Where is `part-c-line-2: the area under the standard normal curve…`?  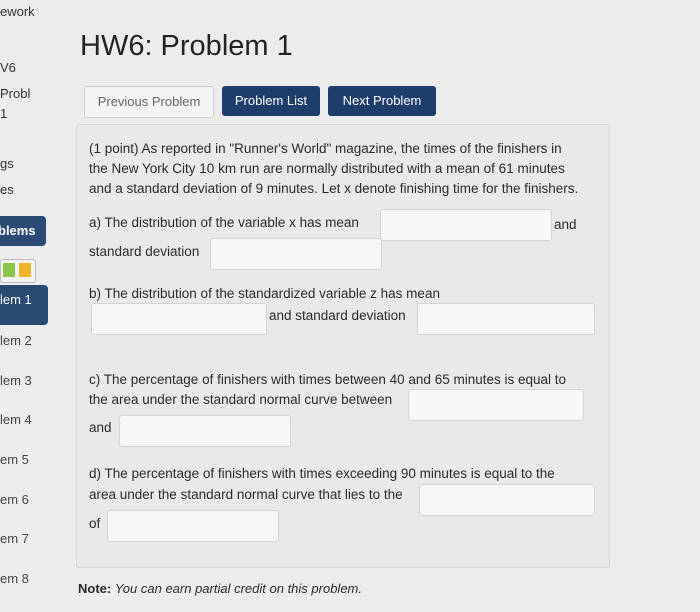
part-c-line-2: the area under the standard normal curve… is located at coordinates (241, 399).